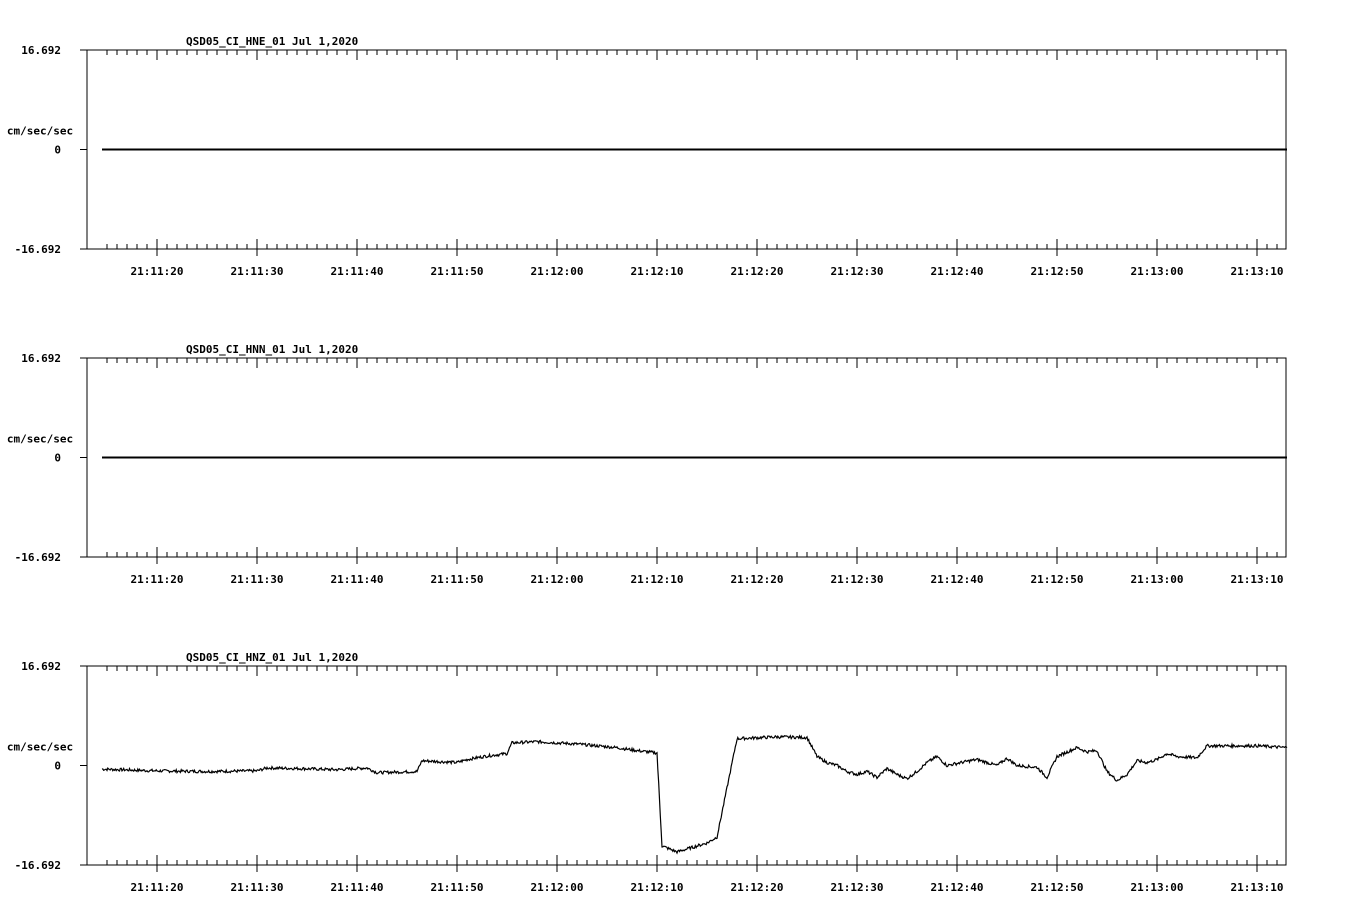 The height and width of the screenshot is (924, 1358). What do you see at coordinates (57, 150) in the screenshot?
I see `y-tick-label-0-1: 0` at bounding box center [57, 150].